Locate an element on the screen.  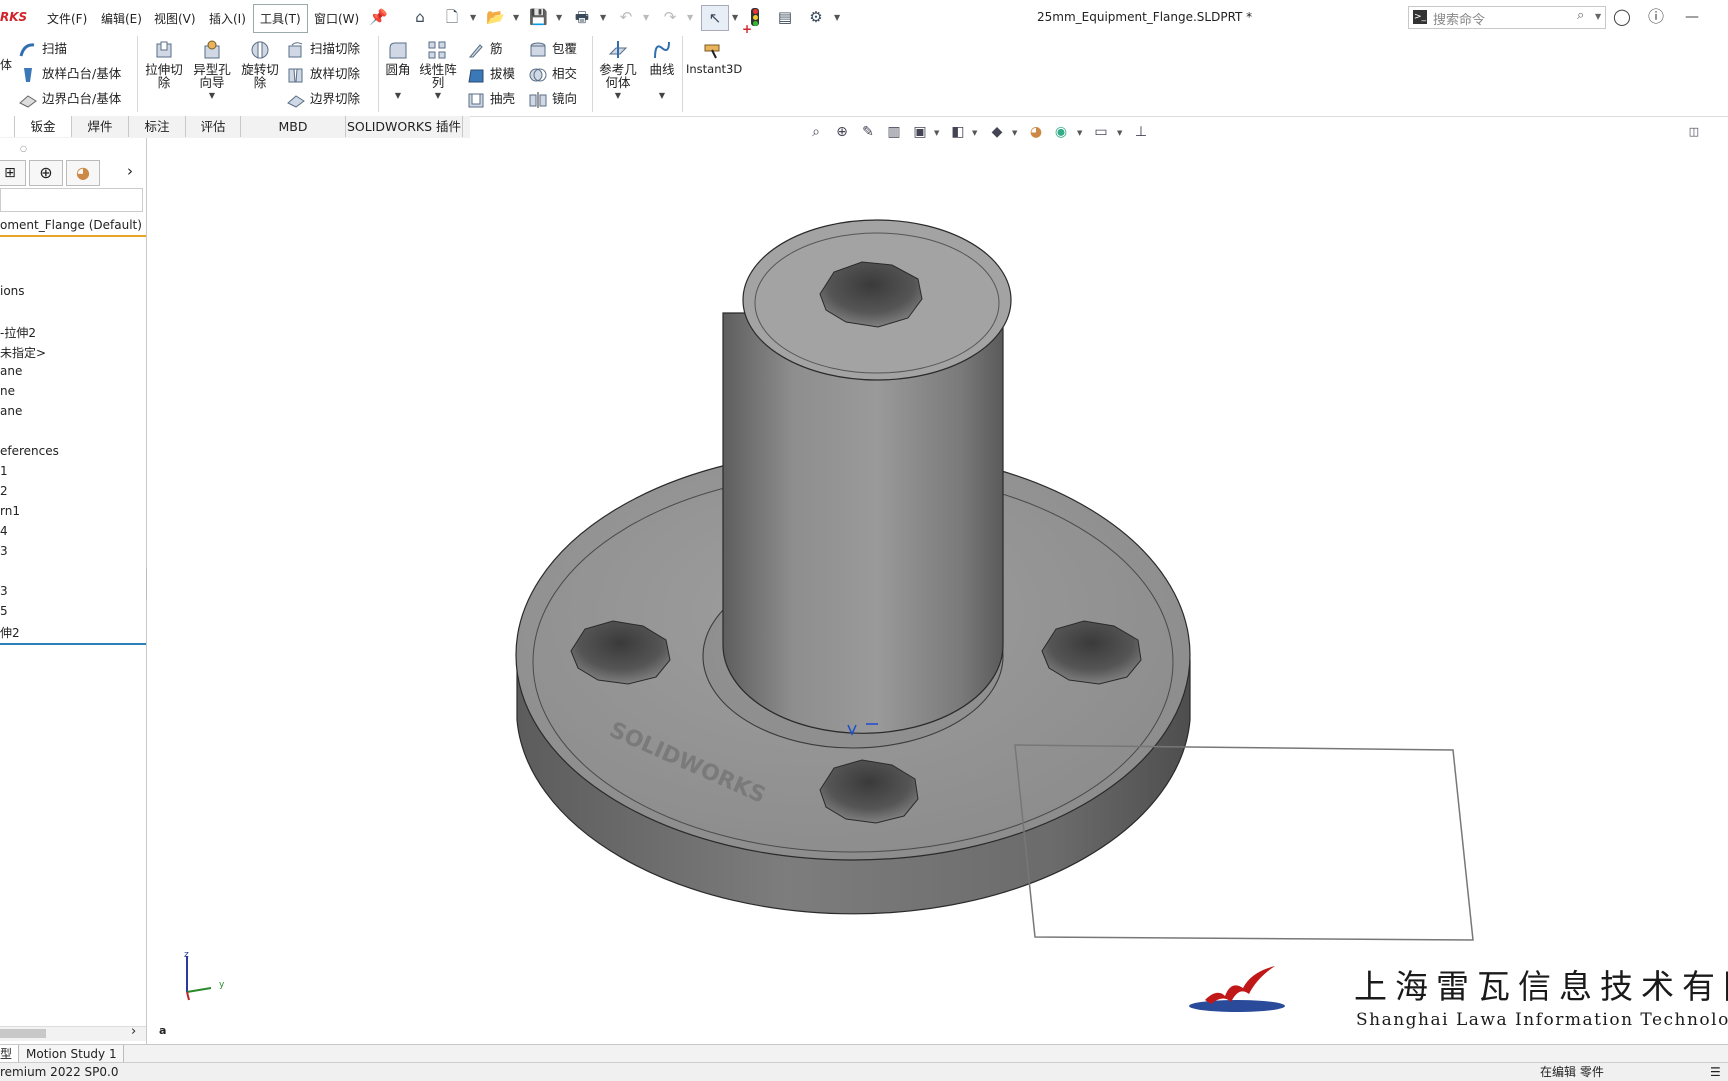
tab-partial is located at coordinates (7, 126).